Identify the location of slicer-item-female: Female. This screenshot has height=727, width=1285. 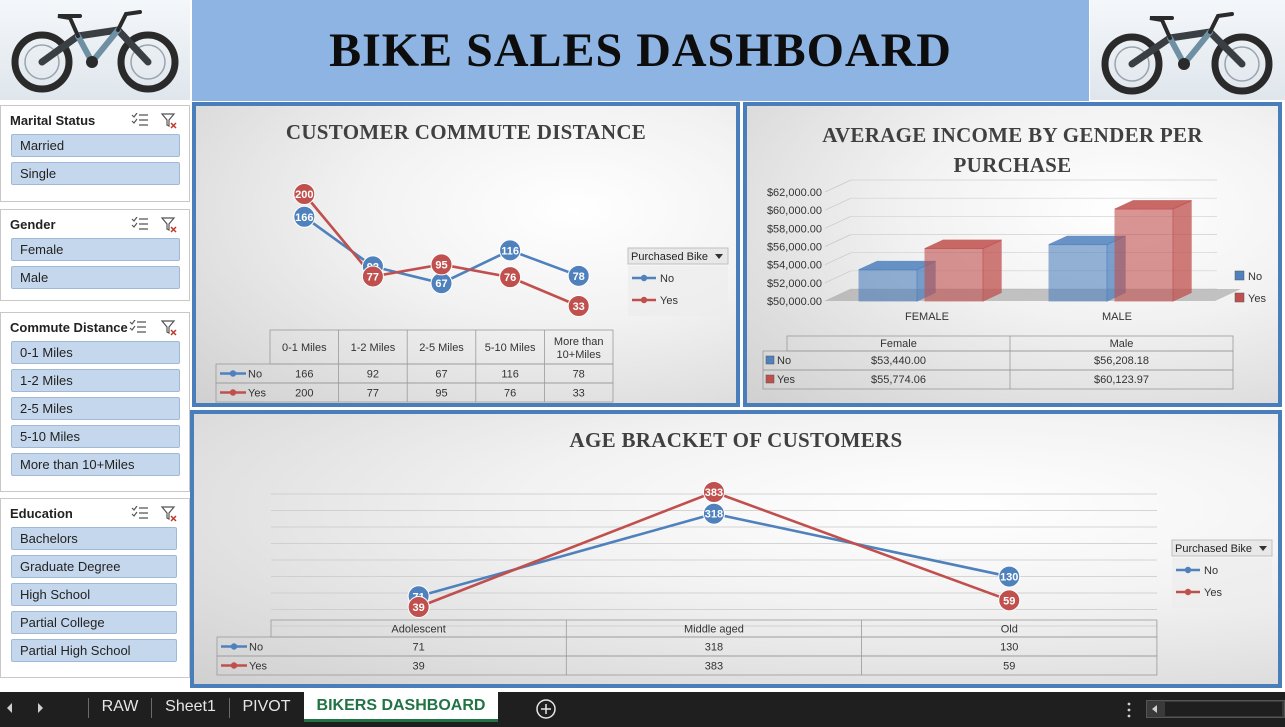
(95, 249).